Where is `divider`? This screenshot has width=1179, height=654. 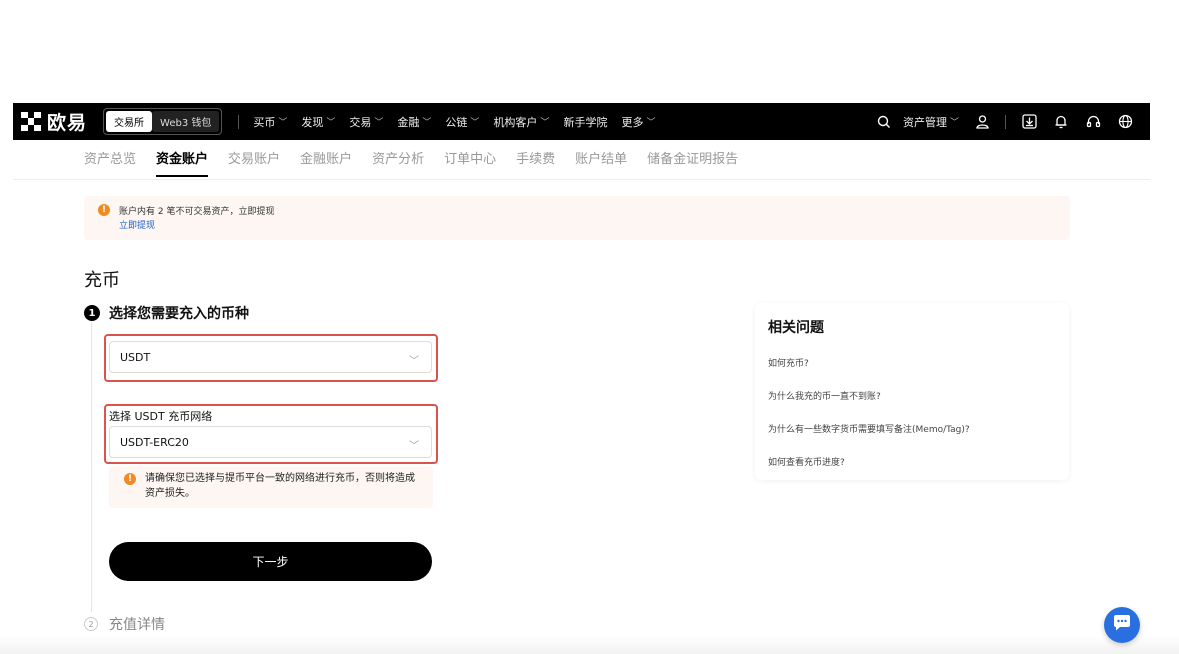
divider is located at coordinates (581, 179).